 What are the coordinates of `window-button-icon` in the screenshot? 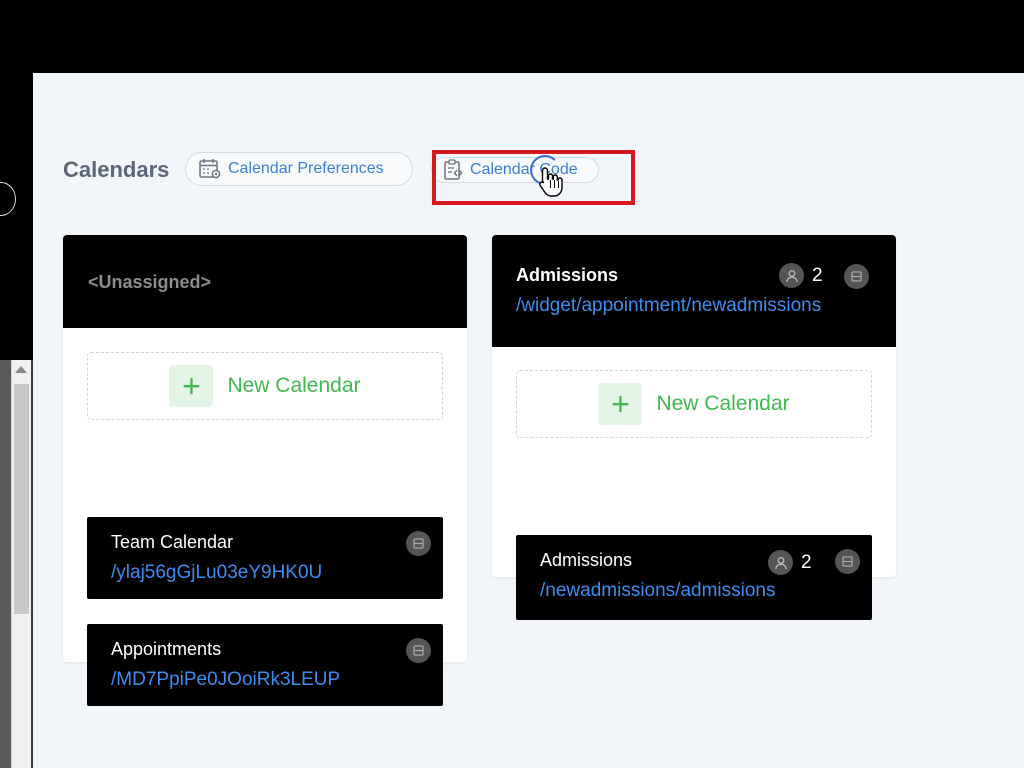 It's located at (8, 199).